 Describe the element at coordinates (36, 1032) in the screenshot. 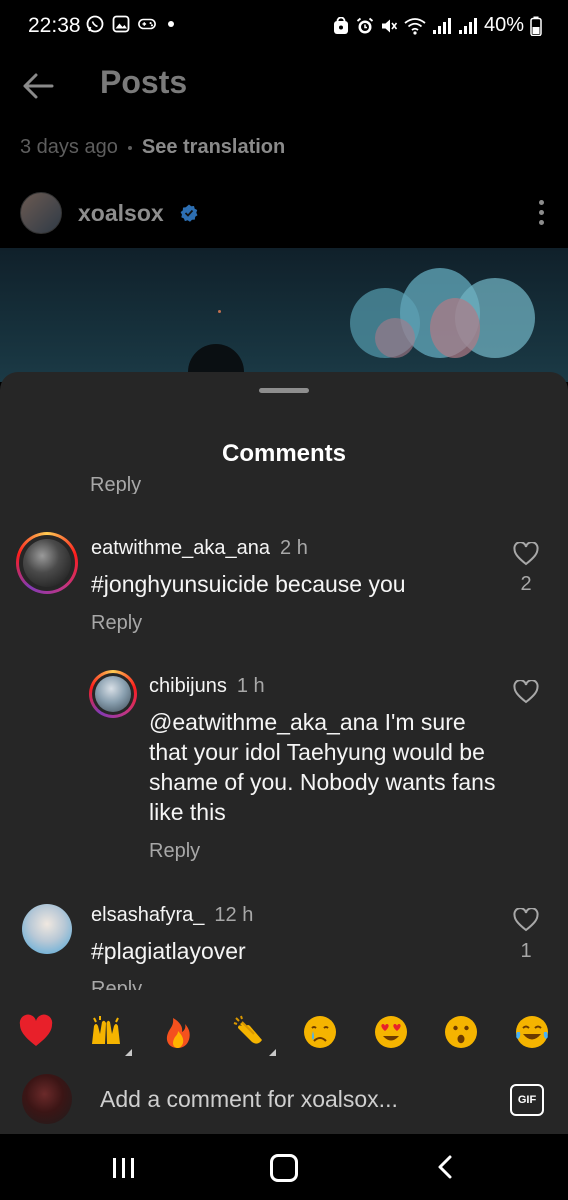

I see `red-heart-emoji` at that location.